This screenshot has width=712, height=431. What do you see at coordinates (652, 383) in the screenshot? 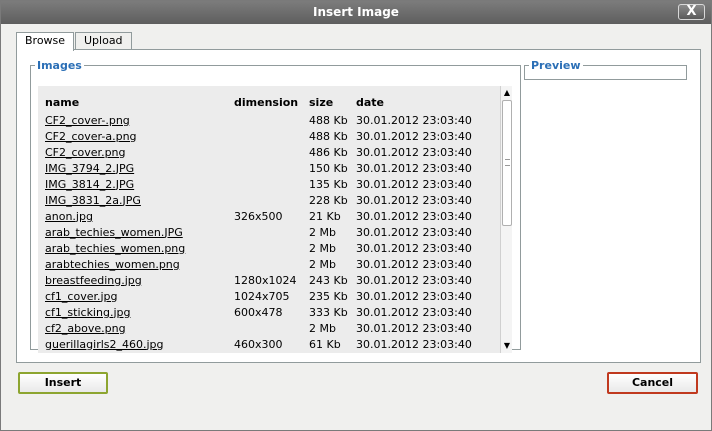
I see `cancel-button: Cancel` at bounding box center [652, 383].